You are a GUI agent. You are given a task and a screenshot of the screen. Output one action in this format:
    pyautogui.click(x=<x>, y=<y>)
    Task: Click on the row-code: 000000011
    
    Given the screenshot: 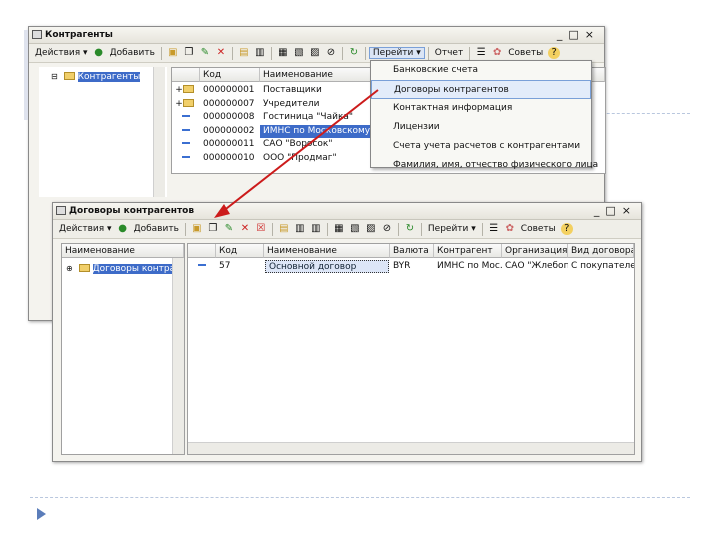 What is the action you would take?
    pyautogui.click(x=230, y=144)
    